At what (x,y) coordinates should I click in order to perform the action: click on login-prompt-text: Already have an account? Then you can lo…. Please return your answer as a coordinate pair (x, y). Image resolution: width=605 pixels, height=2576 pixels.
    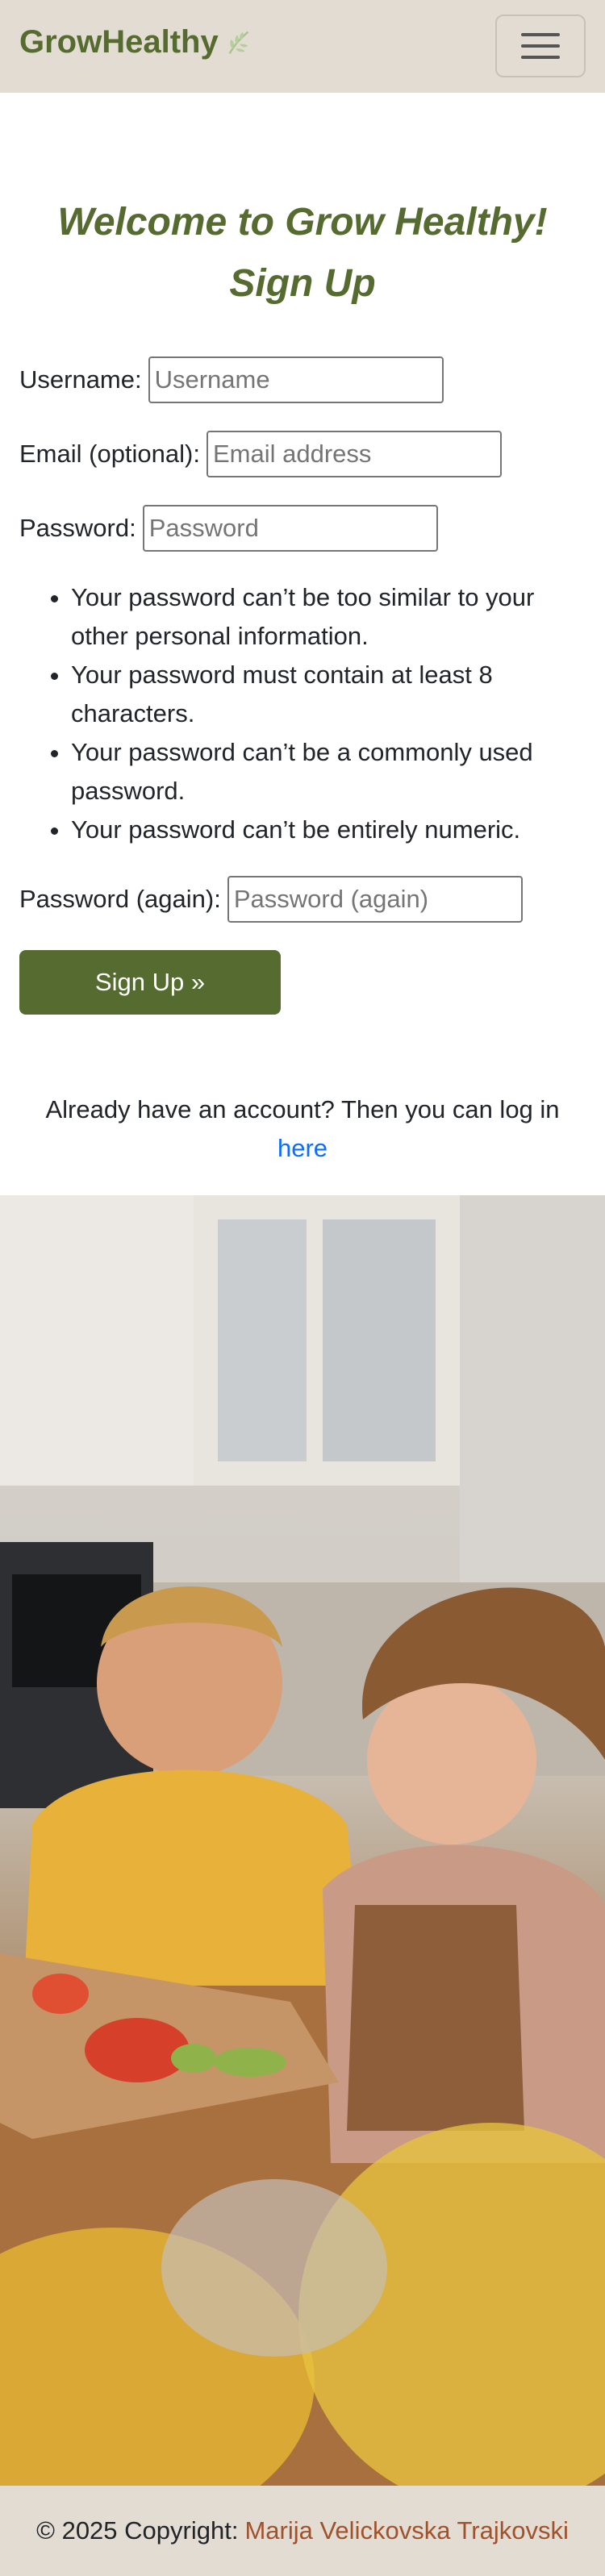
    Looking at the image, I should click on (302, 1109).